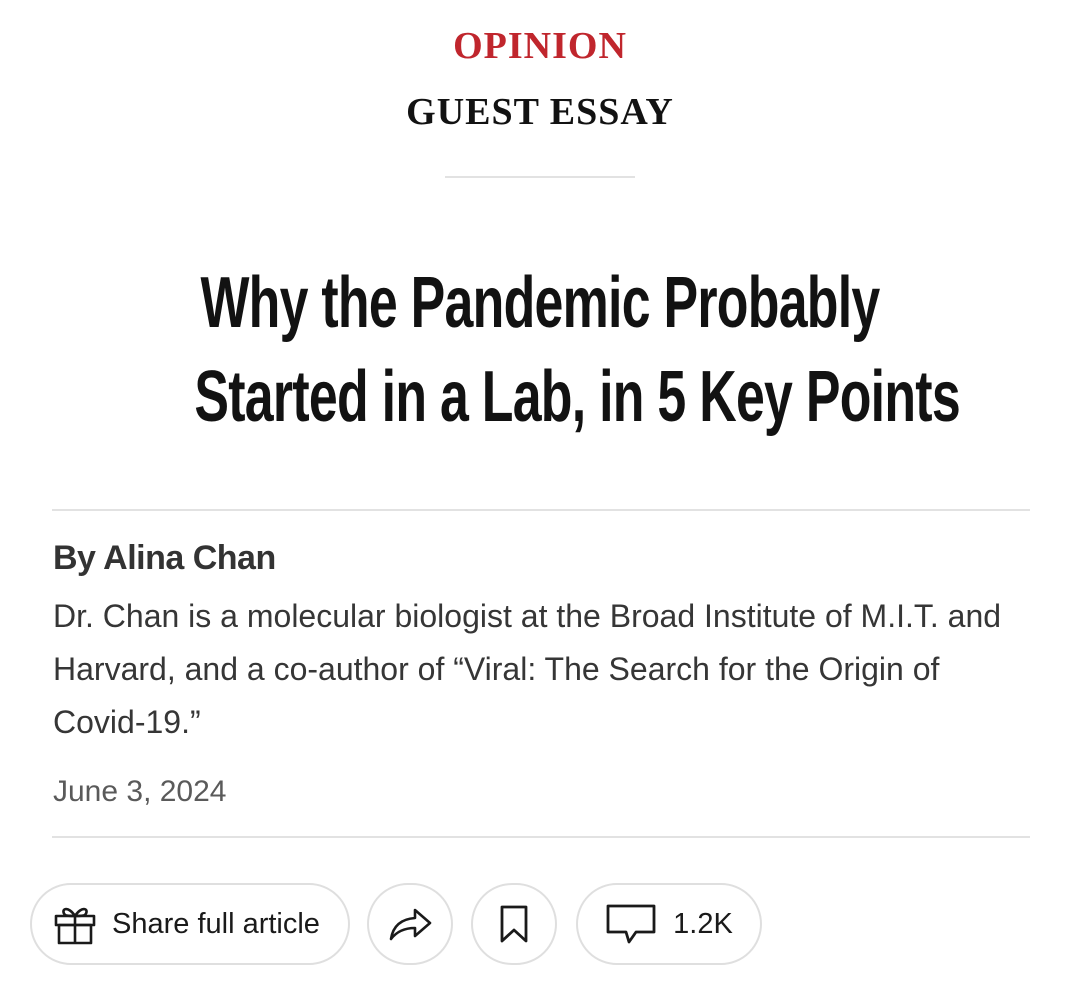  Describe the element at coordinates (540, 177) in the screenshot. I see `header-divider` at that location.